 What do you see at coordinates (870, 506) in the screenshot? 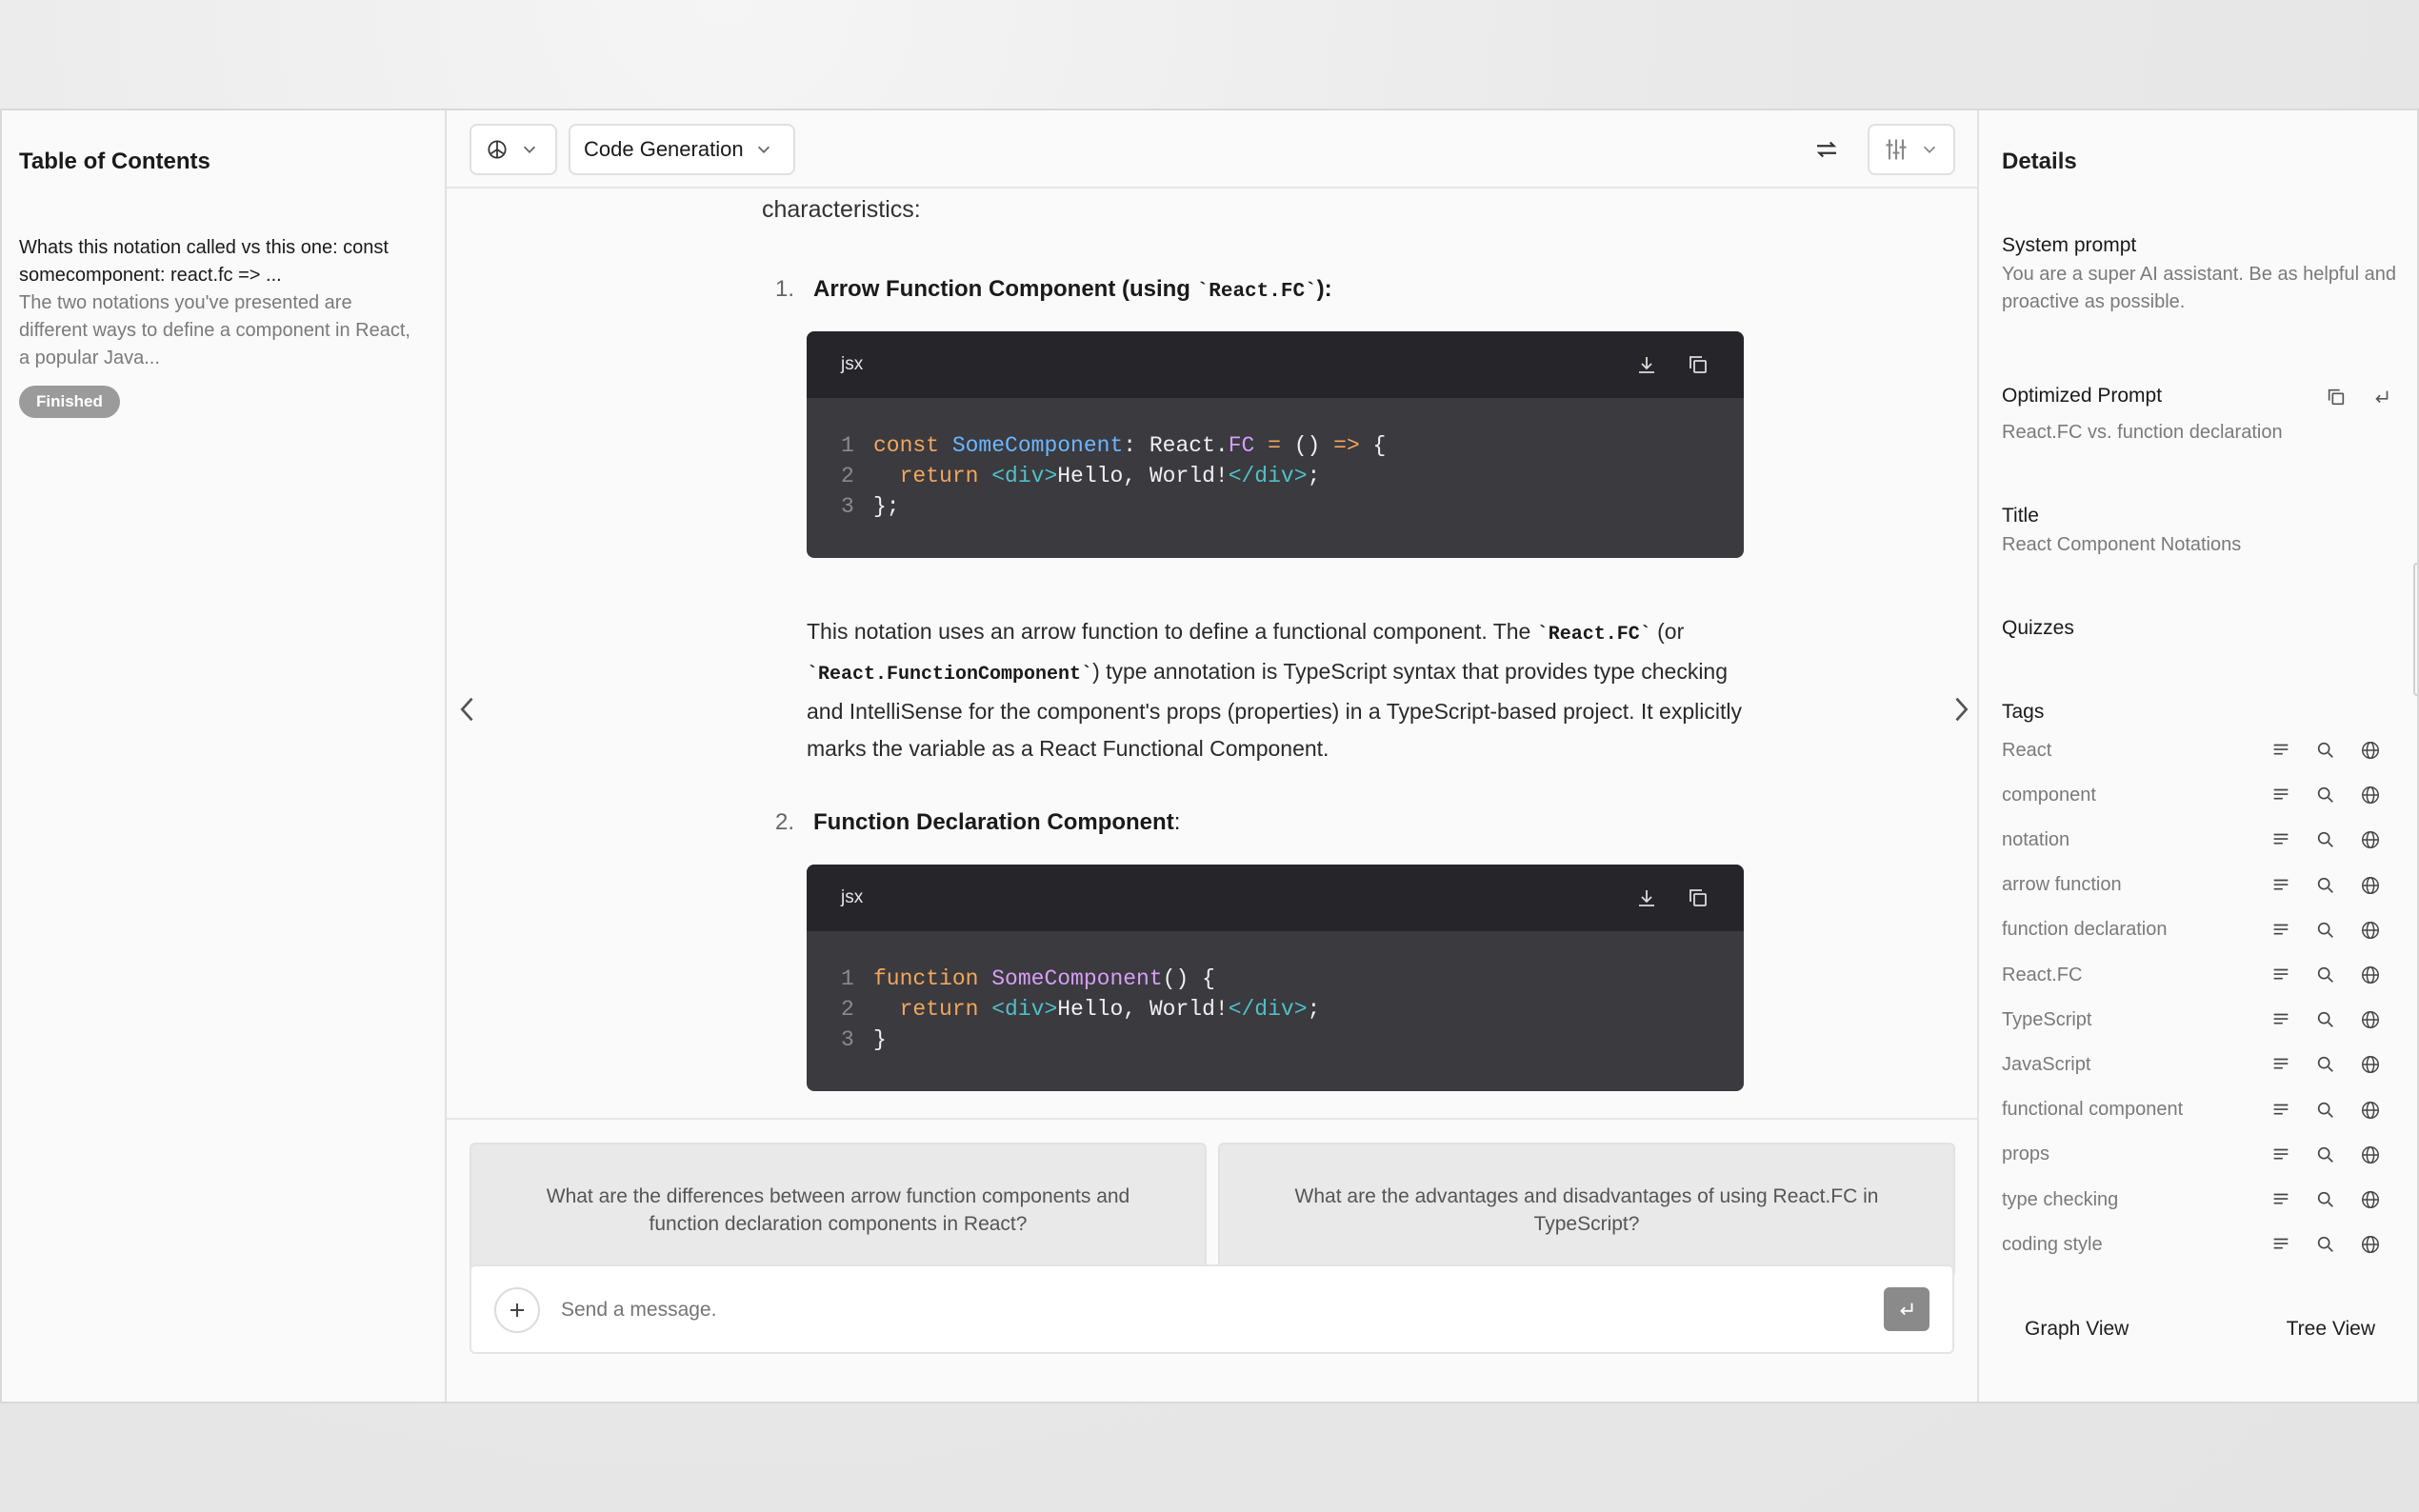
I see `code-line: 3};` at bounding box center [870, 506].